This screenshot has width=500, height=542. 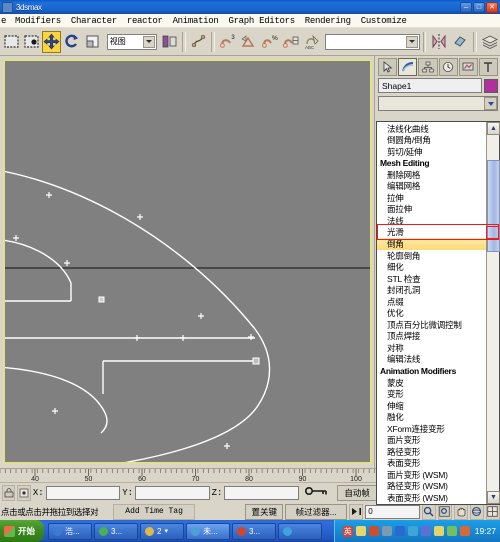 I want to click on percent-snap-button: %, so click(x=269, y=41).